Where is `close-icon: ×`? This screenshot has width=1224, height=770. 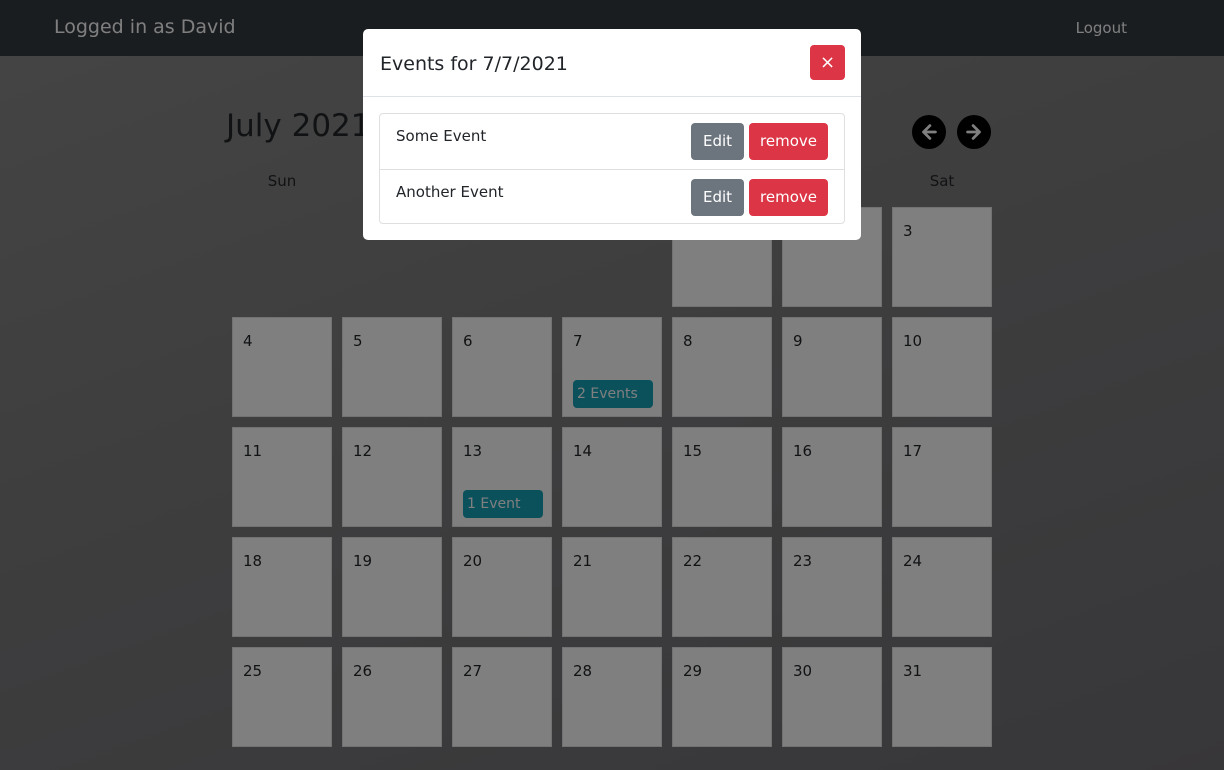 close-icon: × is located at coordinates (827, 62).